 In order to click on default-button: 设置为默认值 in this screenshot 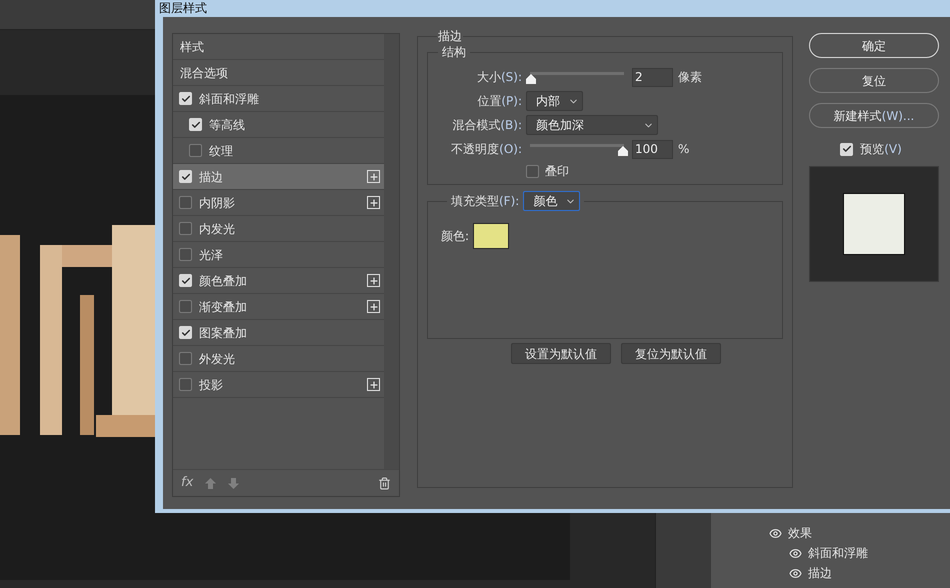, I will do `click(561, 353)`.